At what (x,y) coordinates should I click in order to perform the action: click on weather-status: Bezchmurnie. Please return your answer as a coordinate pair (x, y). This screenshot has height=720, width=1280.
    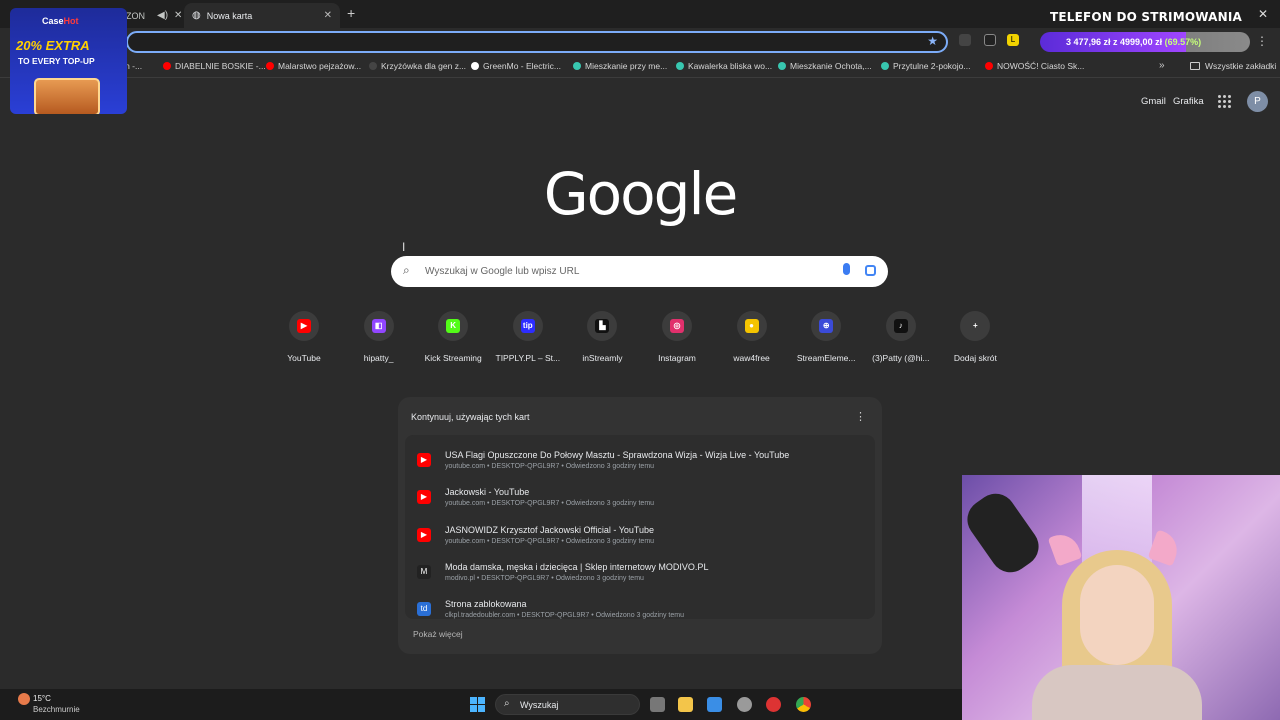
    Looking at the image, I should click on (56, 709).